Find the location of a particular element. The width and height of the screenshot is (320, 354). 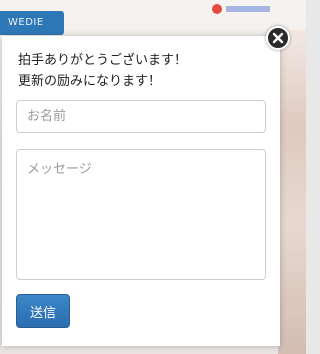

background-dot is located at coordinates (217, 9).